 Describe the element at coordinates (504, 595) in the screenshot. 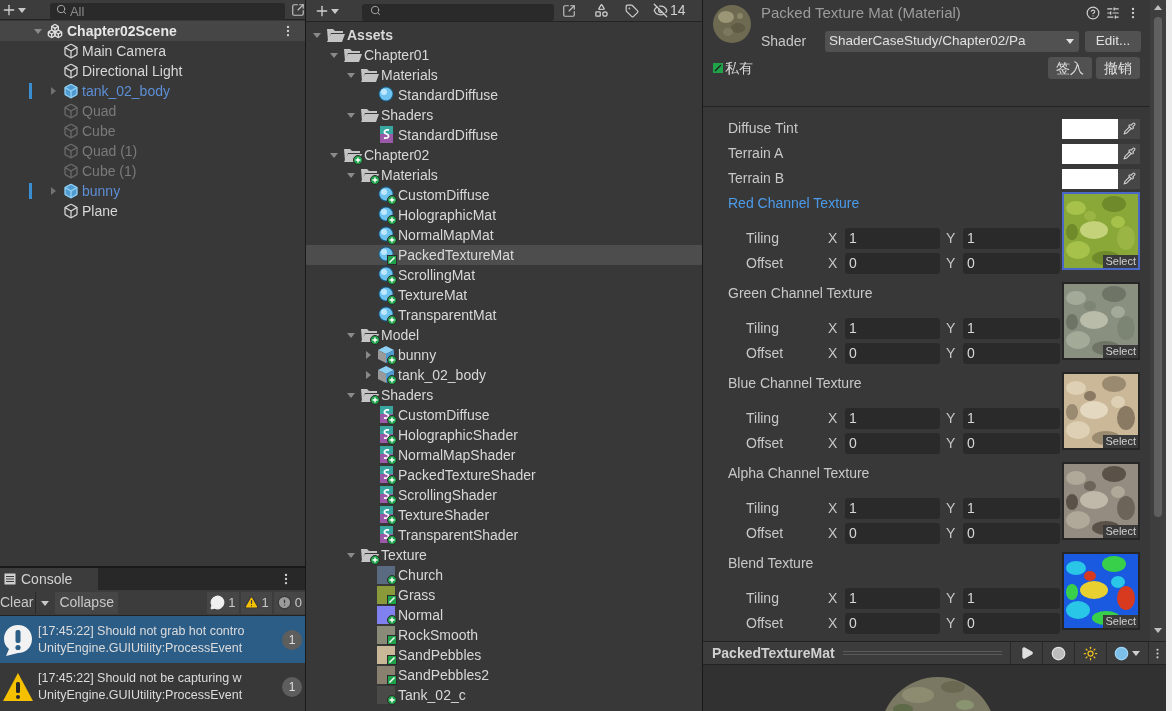

I see `tree-item: Grass` at that location.